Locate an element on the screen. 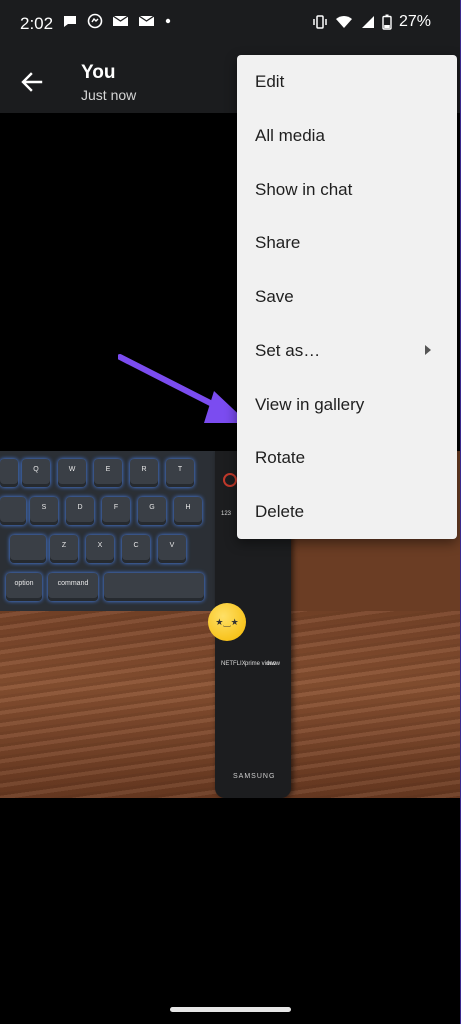 The image size is (461, 1024). menu-item-rotate: Rotate is located at coordinates (347, 457).